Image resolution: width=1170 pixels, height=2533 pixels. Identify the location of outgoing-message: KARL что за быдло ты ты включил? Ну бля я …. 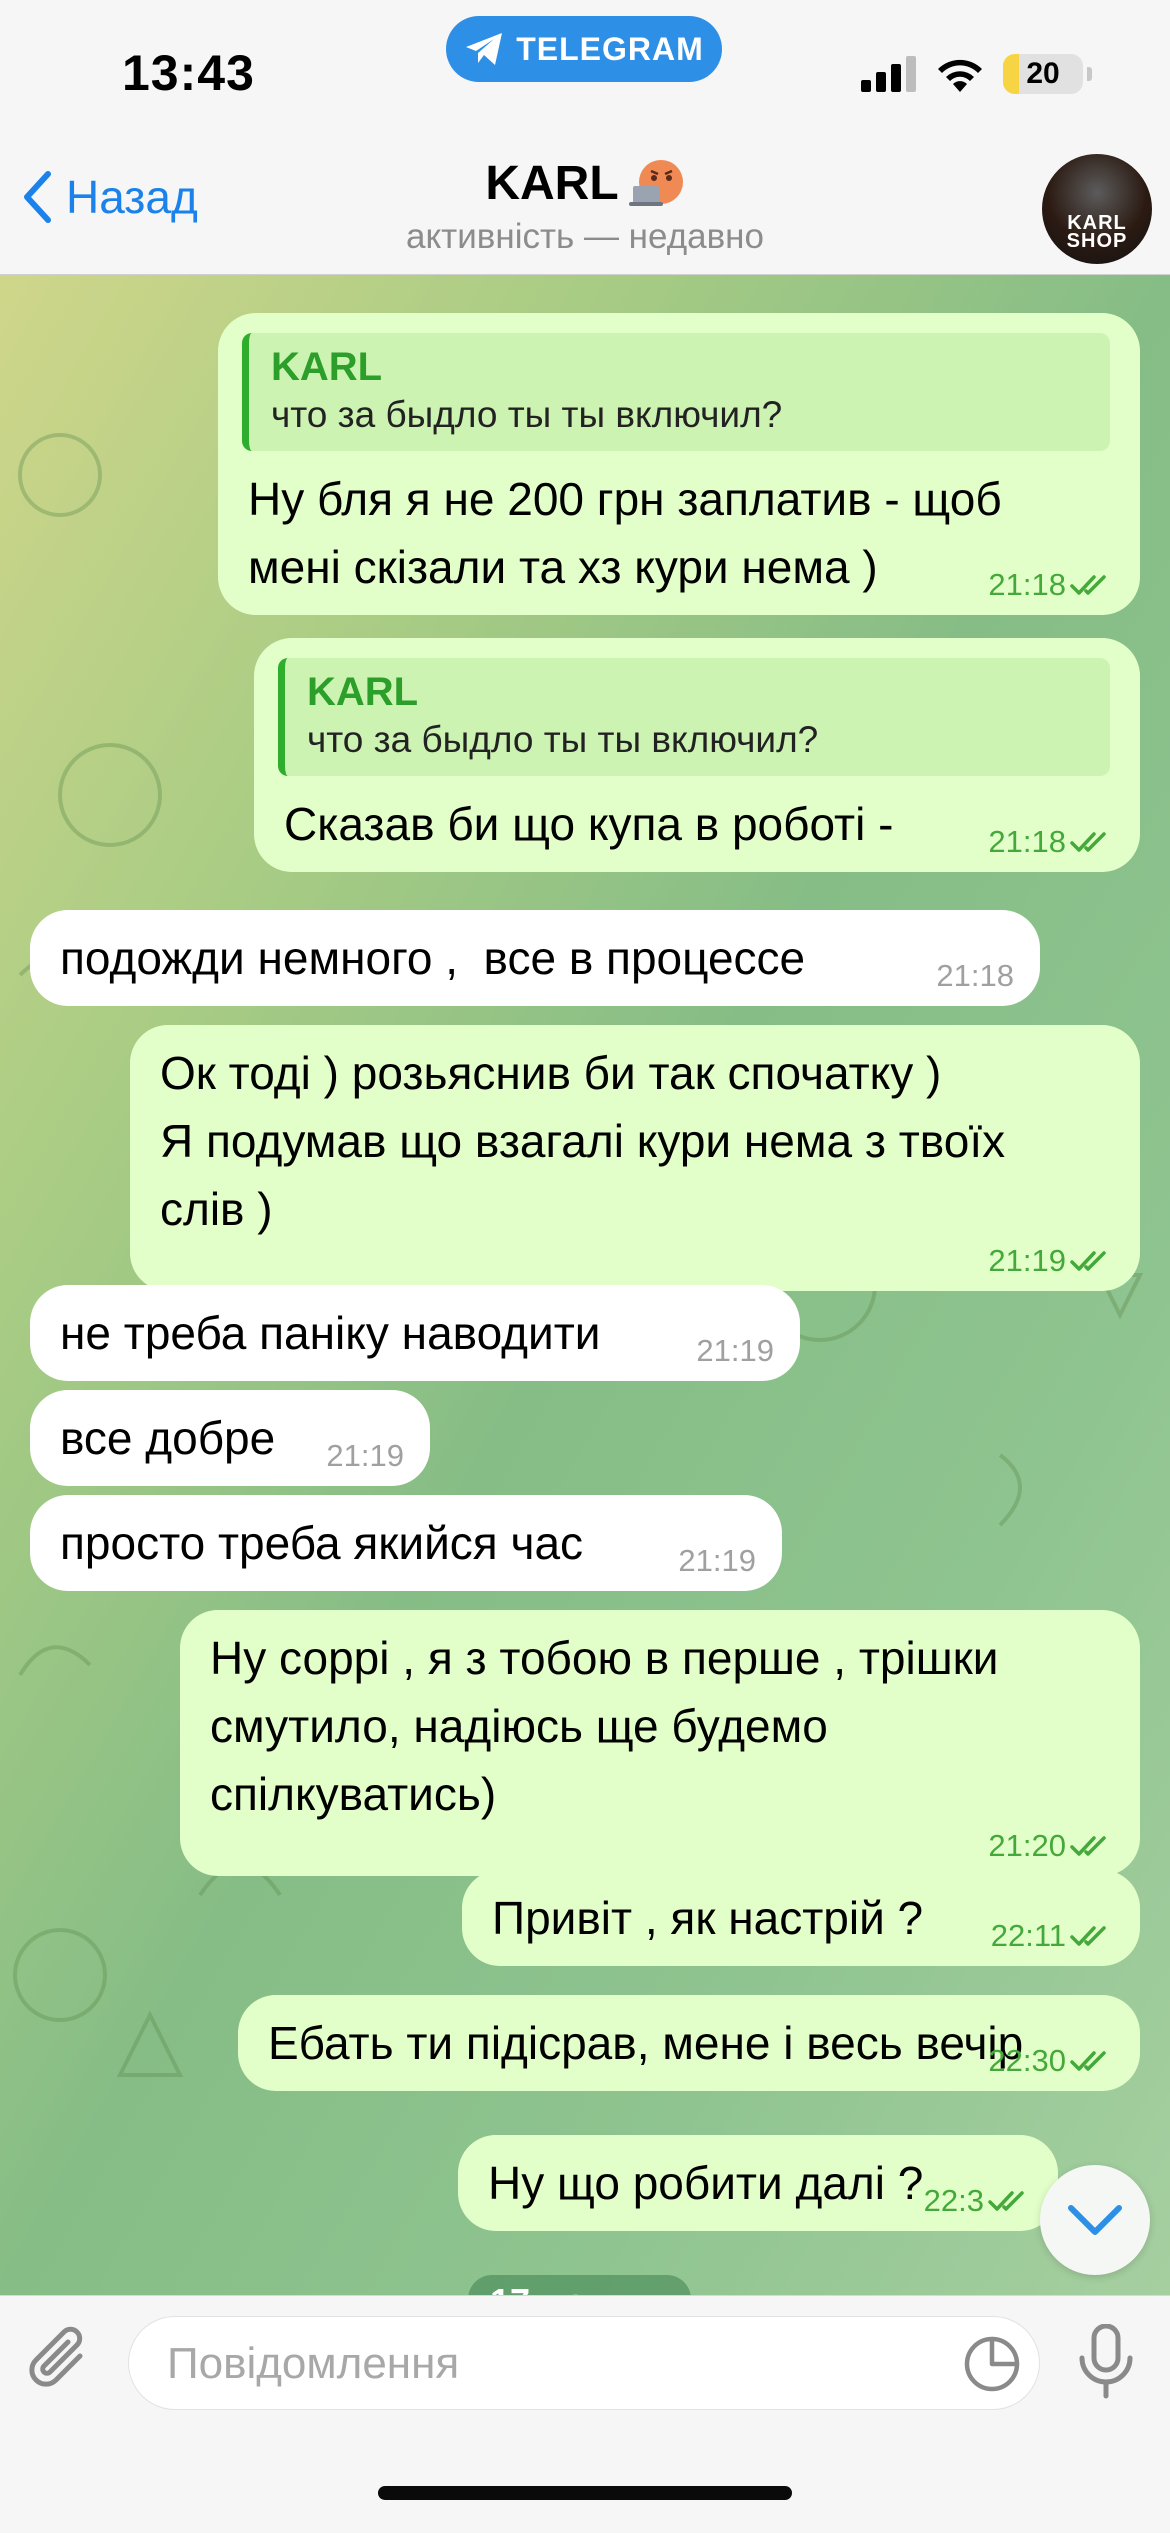
(679, 464).